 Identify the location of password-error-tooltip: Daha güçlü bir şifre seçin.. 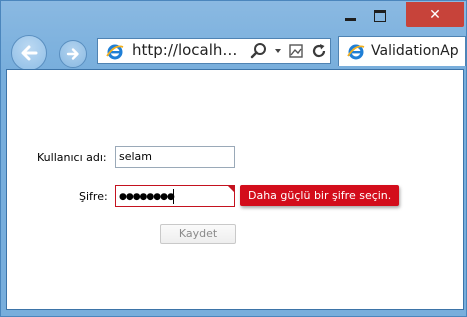
(320, 195).